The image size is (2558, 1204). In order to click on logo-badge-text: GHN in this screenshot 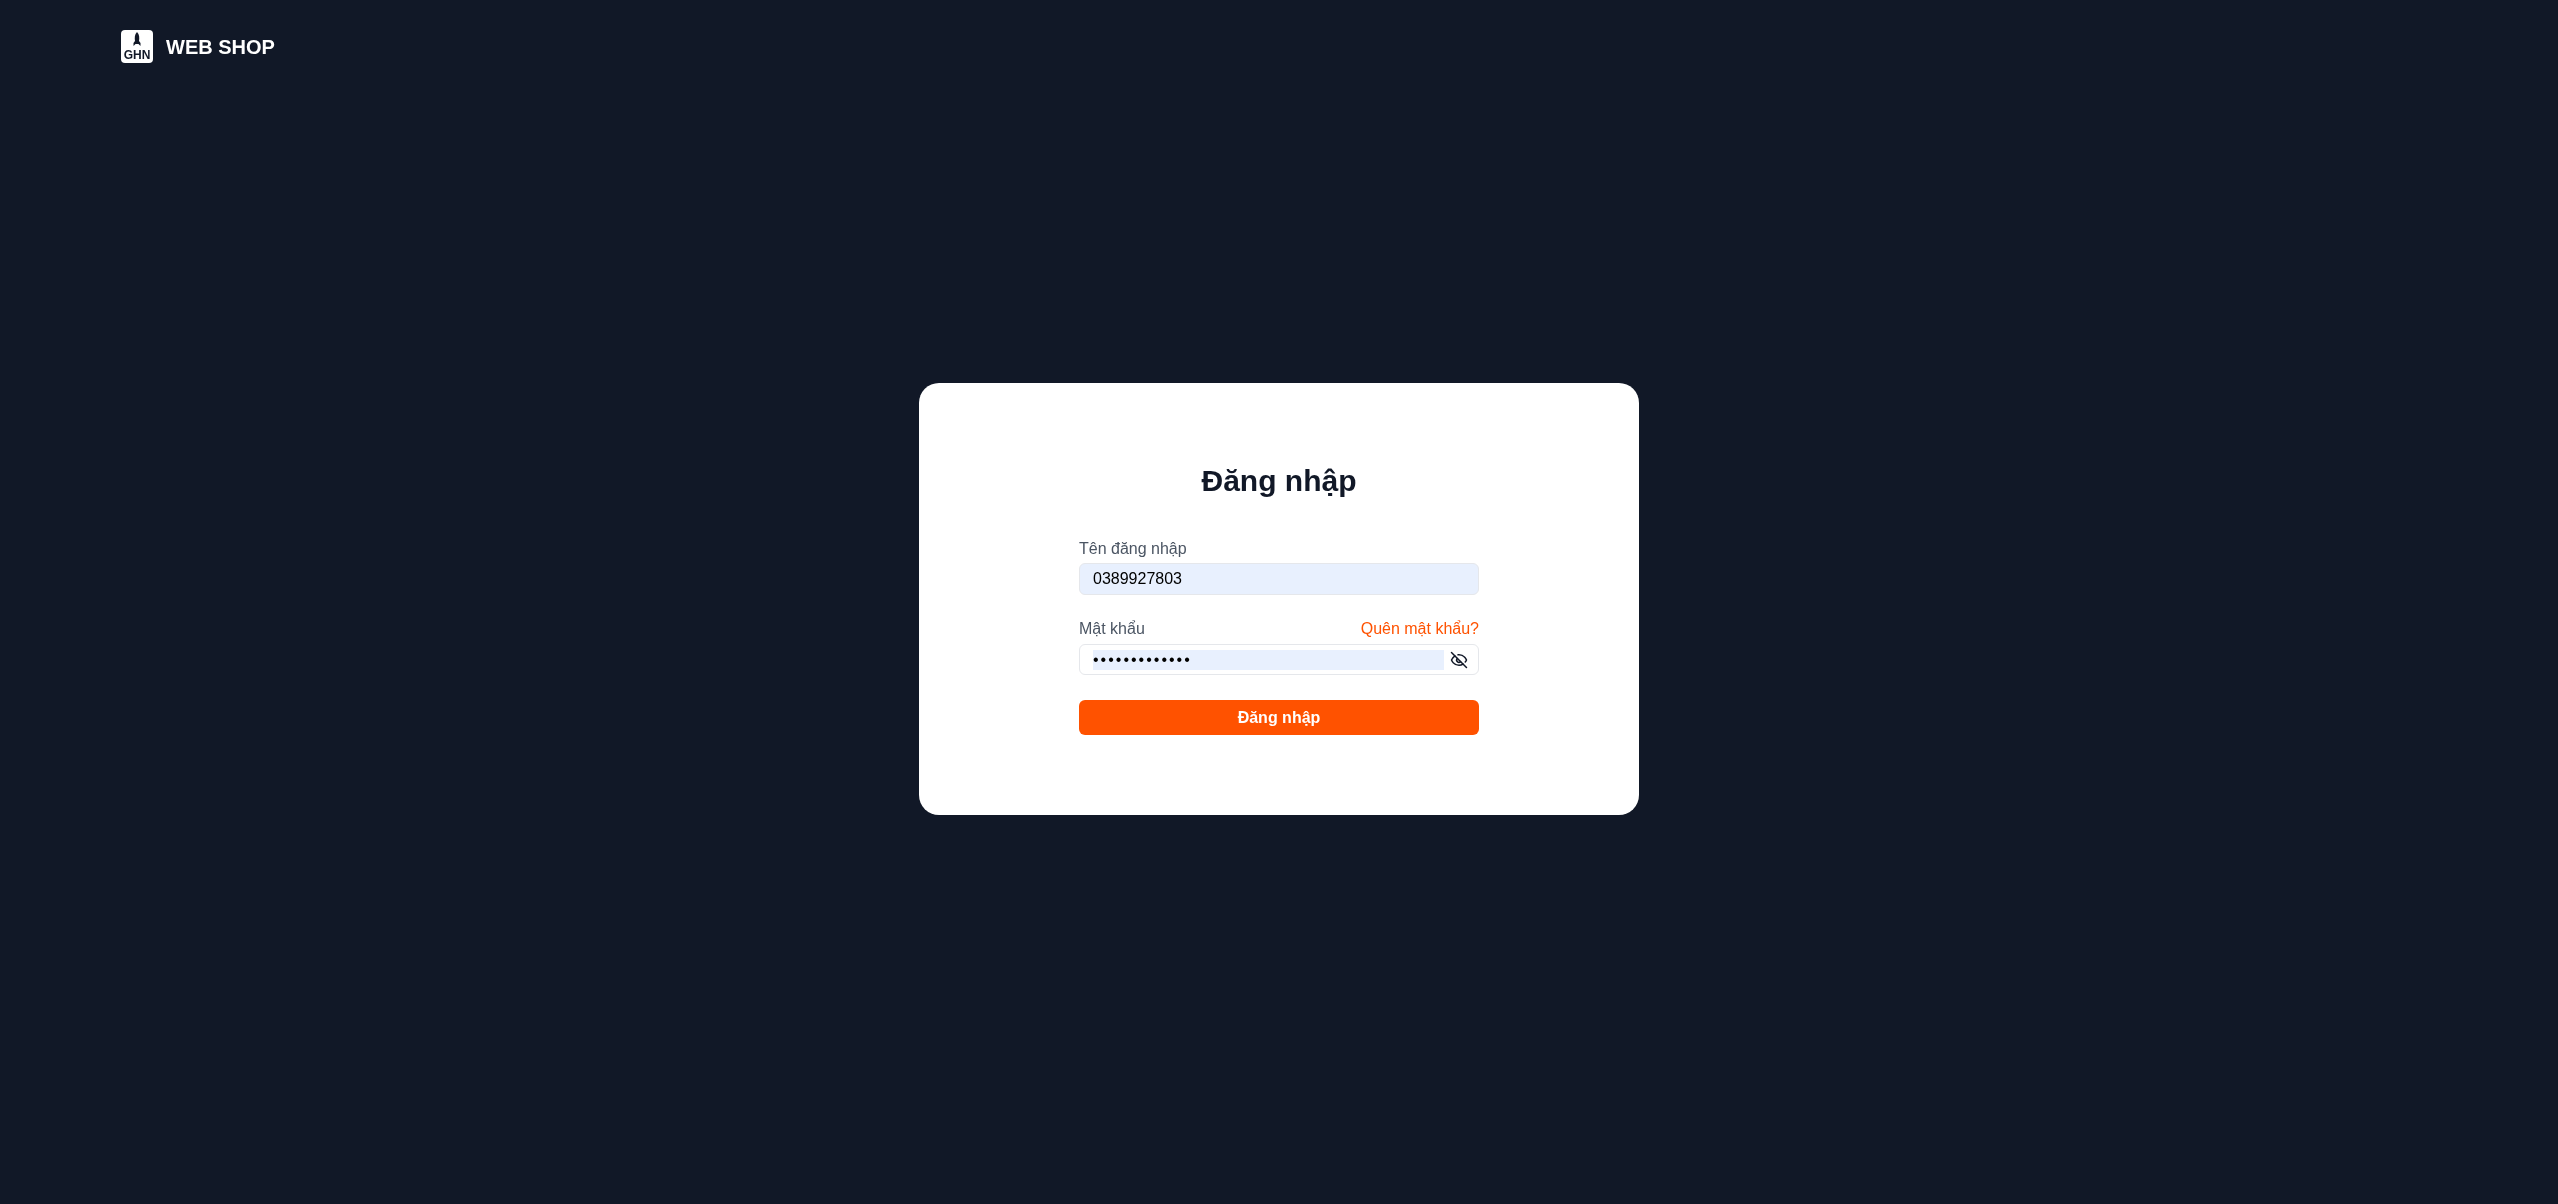, I will do `click(137, 55)`.